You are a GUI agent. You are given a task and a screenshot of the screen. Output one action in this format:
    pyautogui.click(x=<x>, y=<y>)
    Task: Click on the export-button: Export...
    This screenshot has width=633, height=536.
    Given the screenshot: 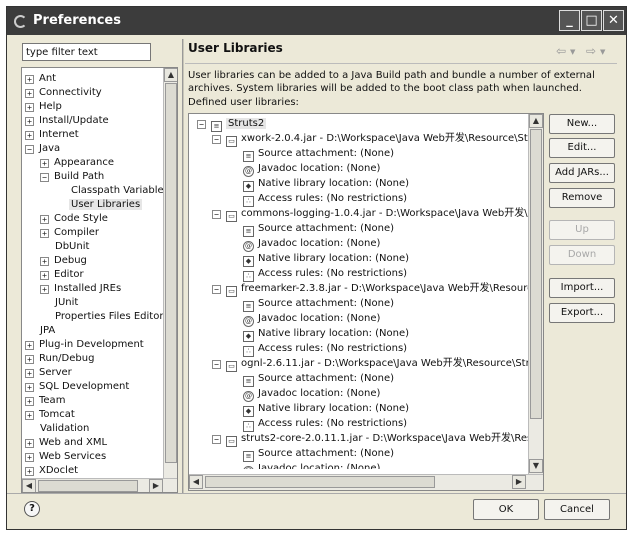 What is the action you would take?
    pyautogui.click(x=582, y=313)
    